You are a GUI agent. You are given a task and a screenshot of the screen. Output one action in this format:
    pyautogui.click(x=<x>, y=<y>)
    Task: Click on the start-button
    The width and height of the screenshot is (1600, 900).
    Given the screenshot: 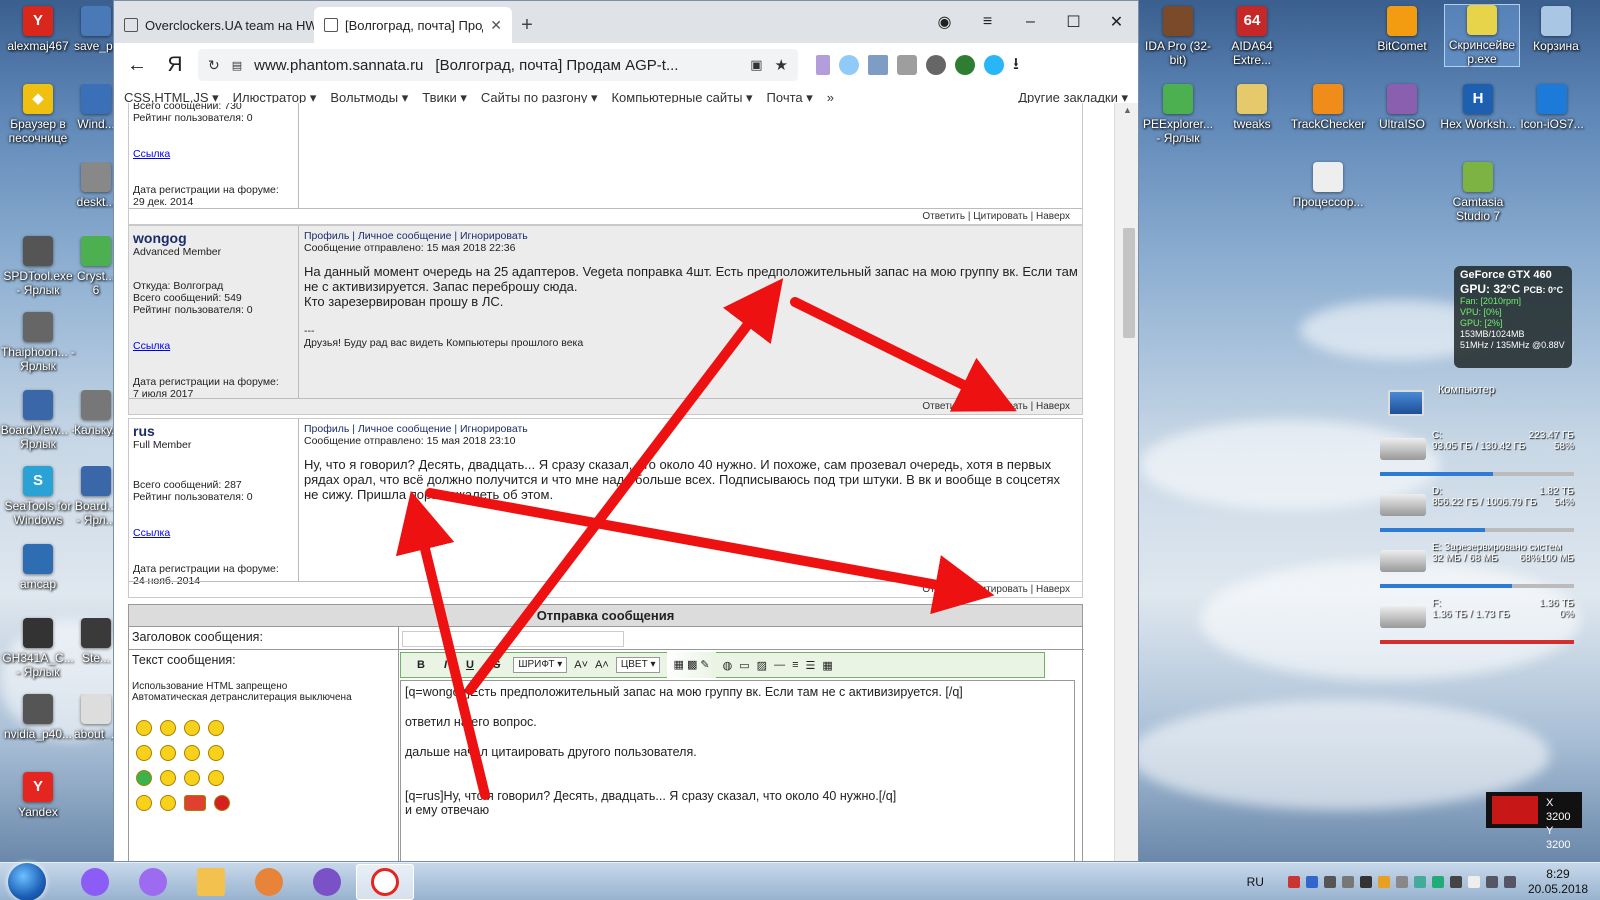 What is the action you would take?
    pyautogui.click(x=27, y=881)
    